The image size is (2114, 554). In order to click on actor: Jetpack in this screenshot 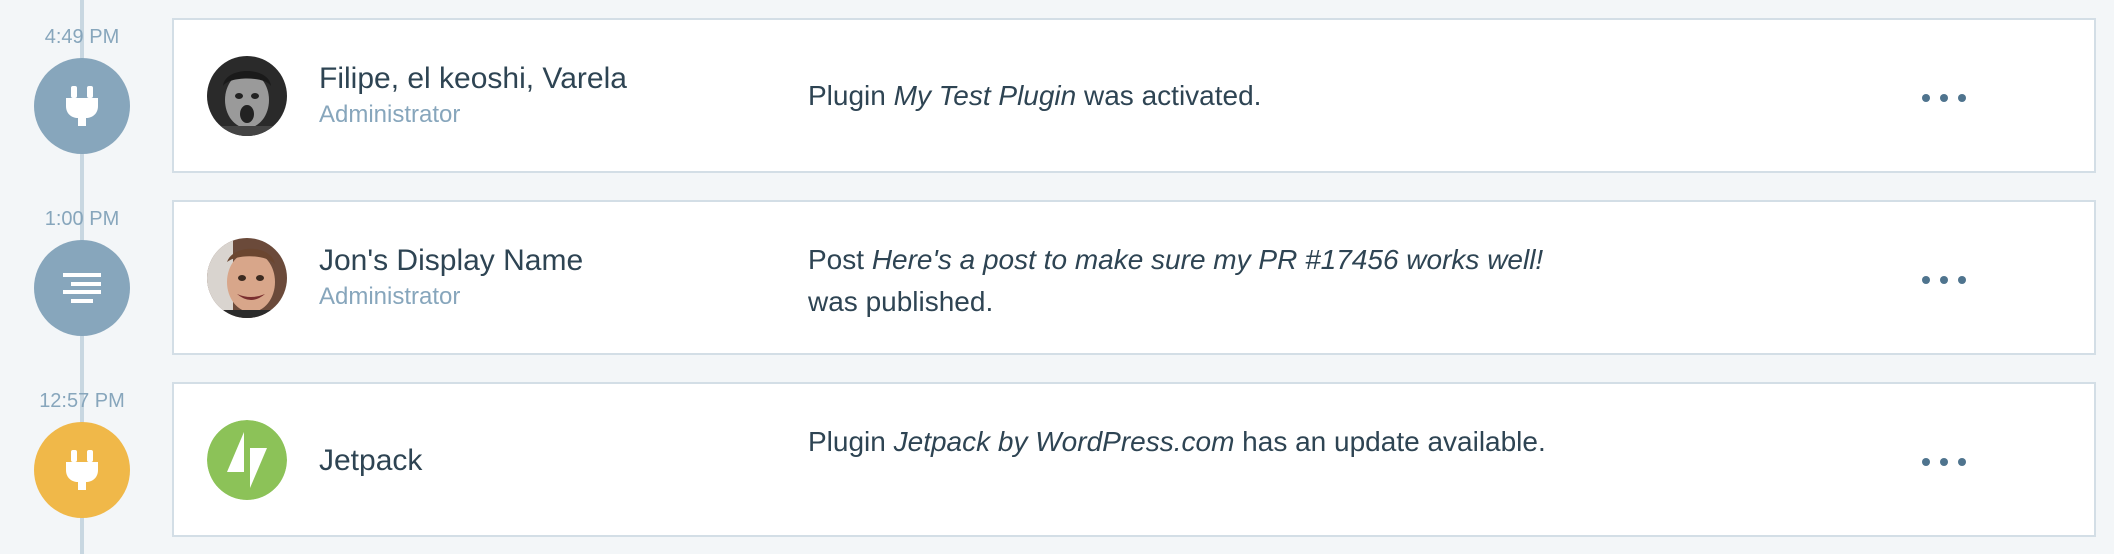, I will do `click(370, 461)`.